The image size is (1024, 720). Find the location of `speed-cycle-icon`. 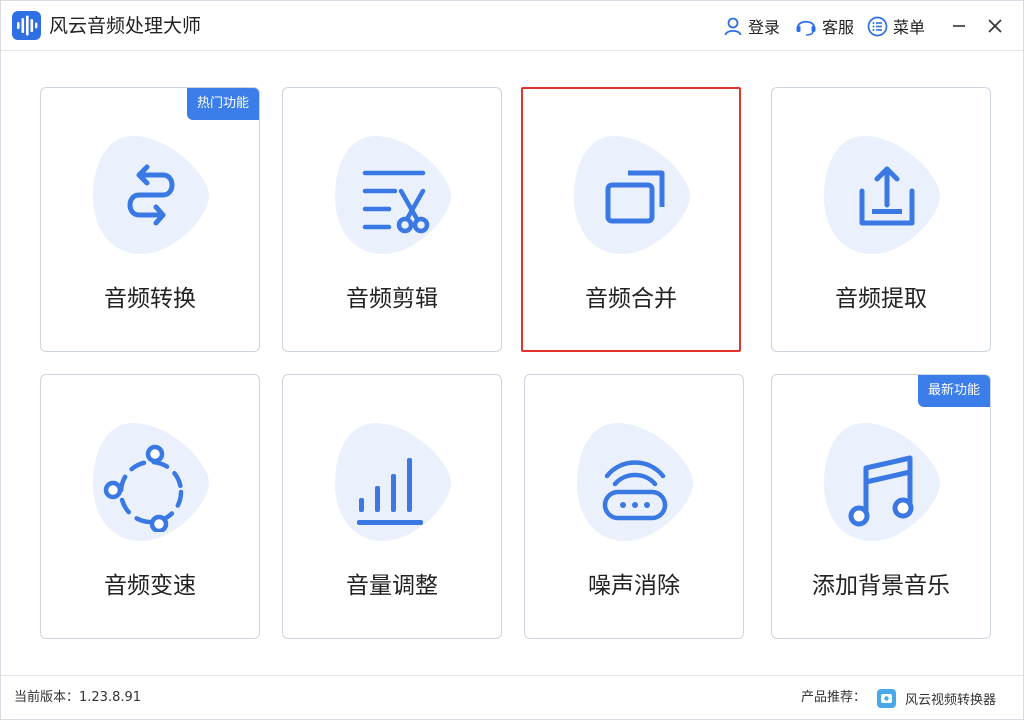

speed-cycle-icon is located at coordinates (143, 488).